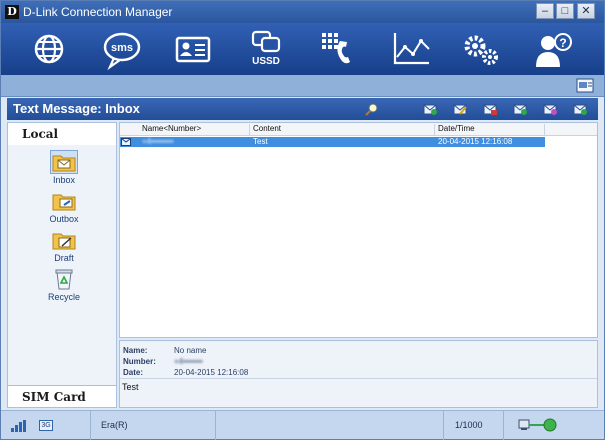 This screenshot has height=440, width=605. What do you see at coordinates (545, 11) in the screenshot?
I see `minimize-button: –` at bounding box center [545, 11].